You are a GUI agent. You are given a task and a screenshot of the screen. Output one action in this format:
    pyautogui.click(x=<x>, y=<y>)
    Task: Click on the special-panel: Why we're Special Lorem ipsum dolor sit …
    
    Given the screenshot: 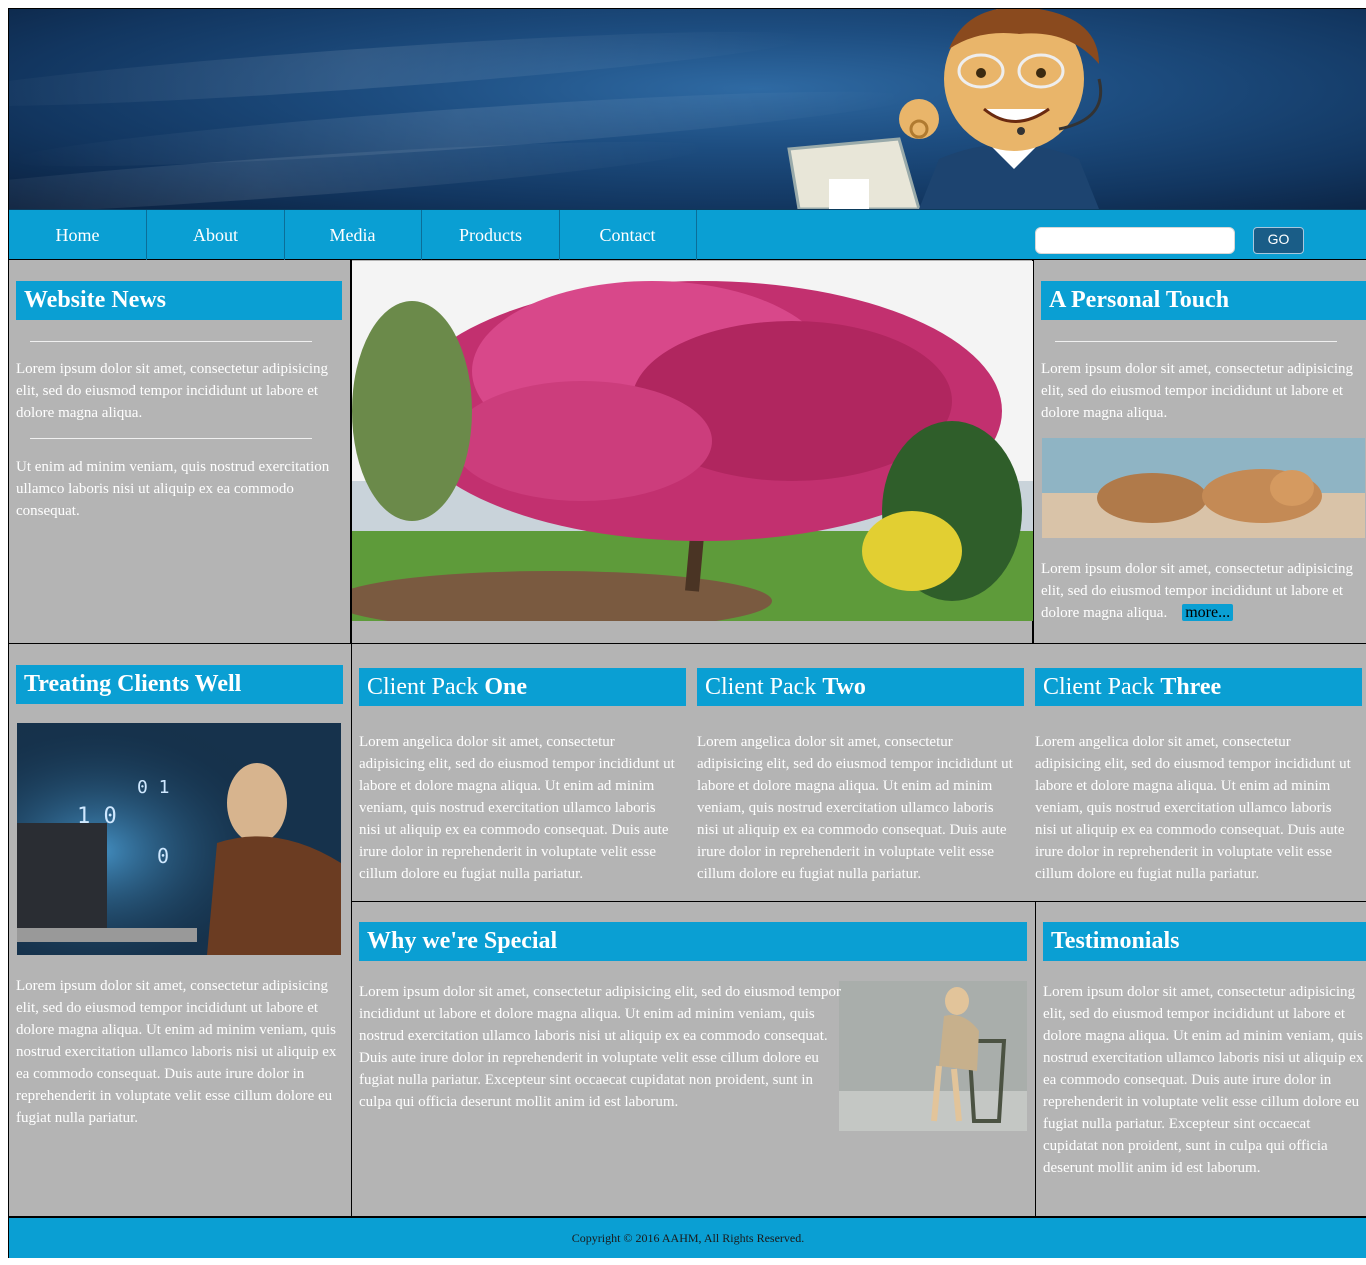 What is the action you would take?
    pyautogui.click(x=694, y=1059)
    